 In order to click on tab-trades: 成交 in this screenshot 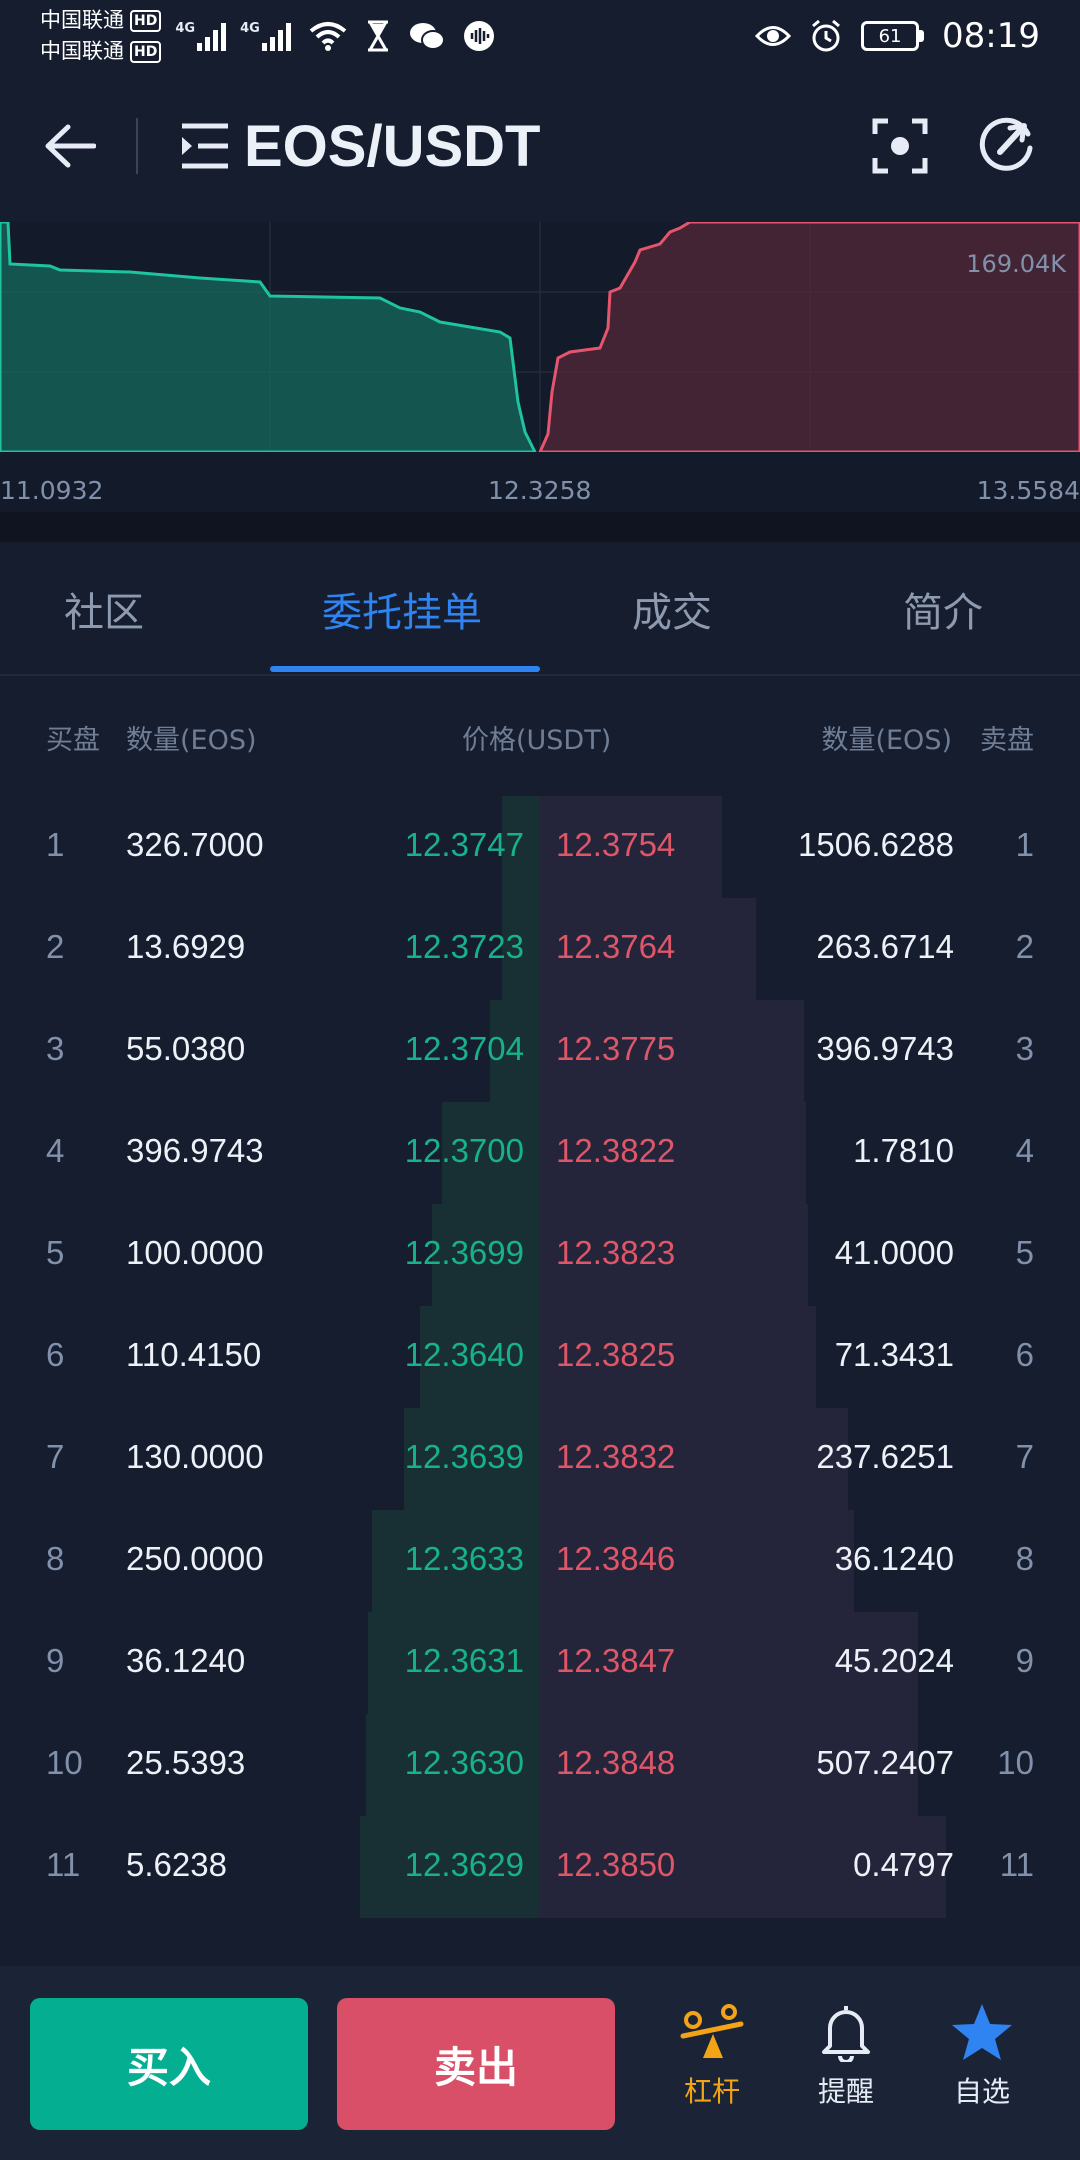, I will do `click(672, 609)`.